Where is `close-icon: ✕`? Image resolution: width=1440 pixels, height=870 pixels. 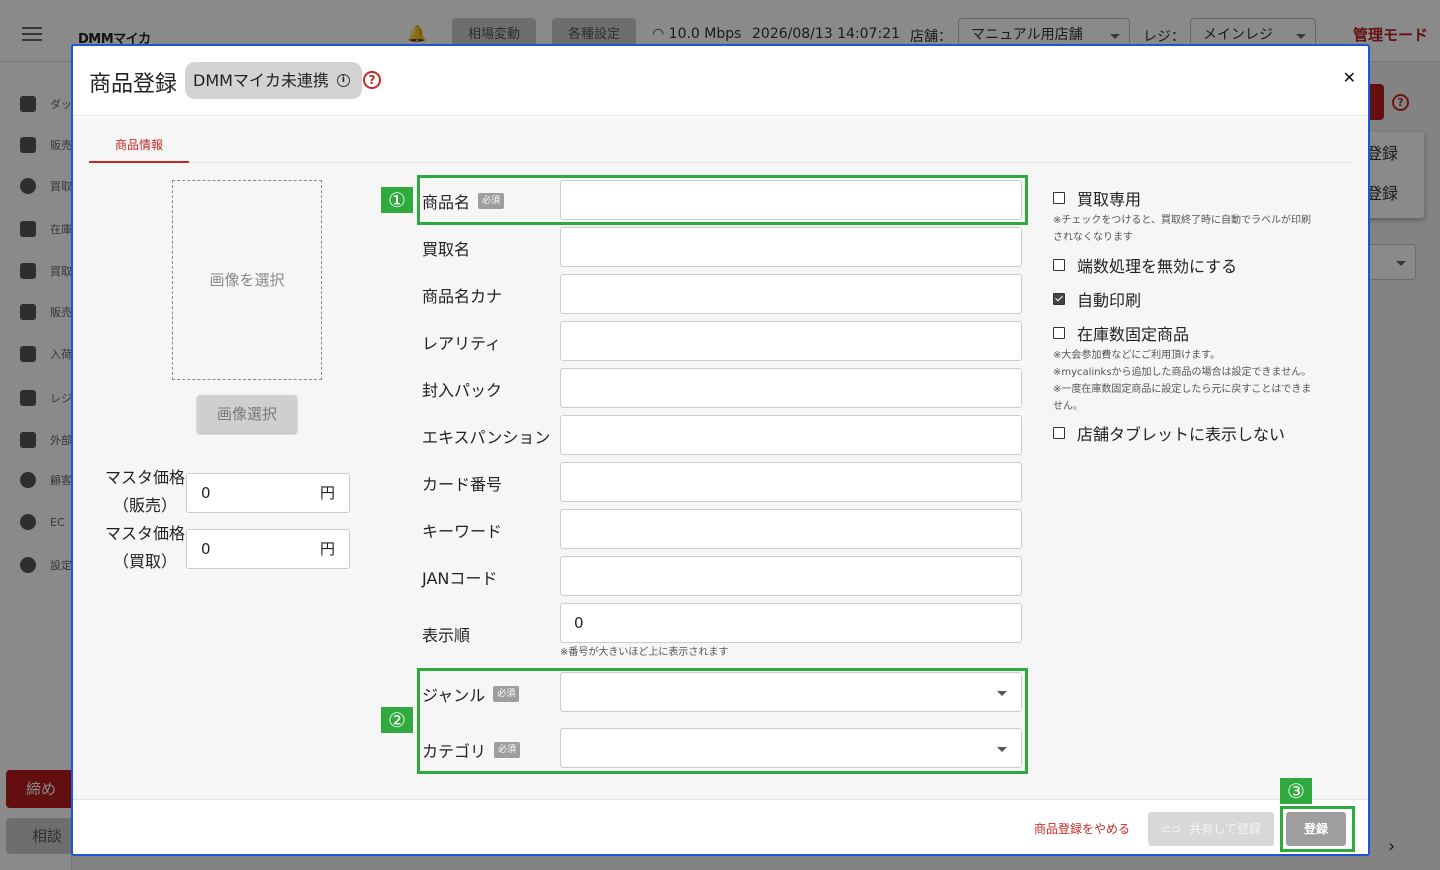 close-icon: ✕ is located at coordinates (1349, 77).